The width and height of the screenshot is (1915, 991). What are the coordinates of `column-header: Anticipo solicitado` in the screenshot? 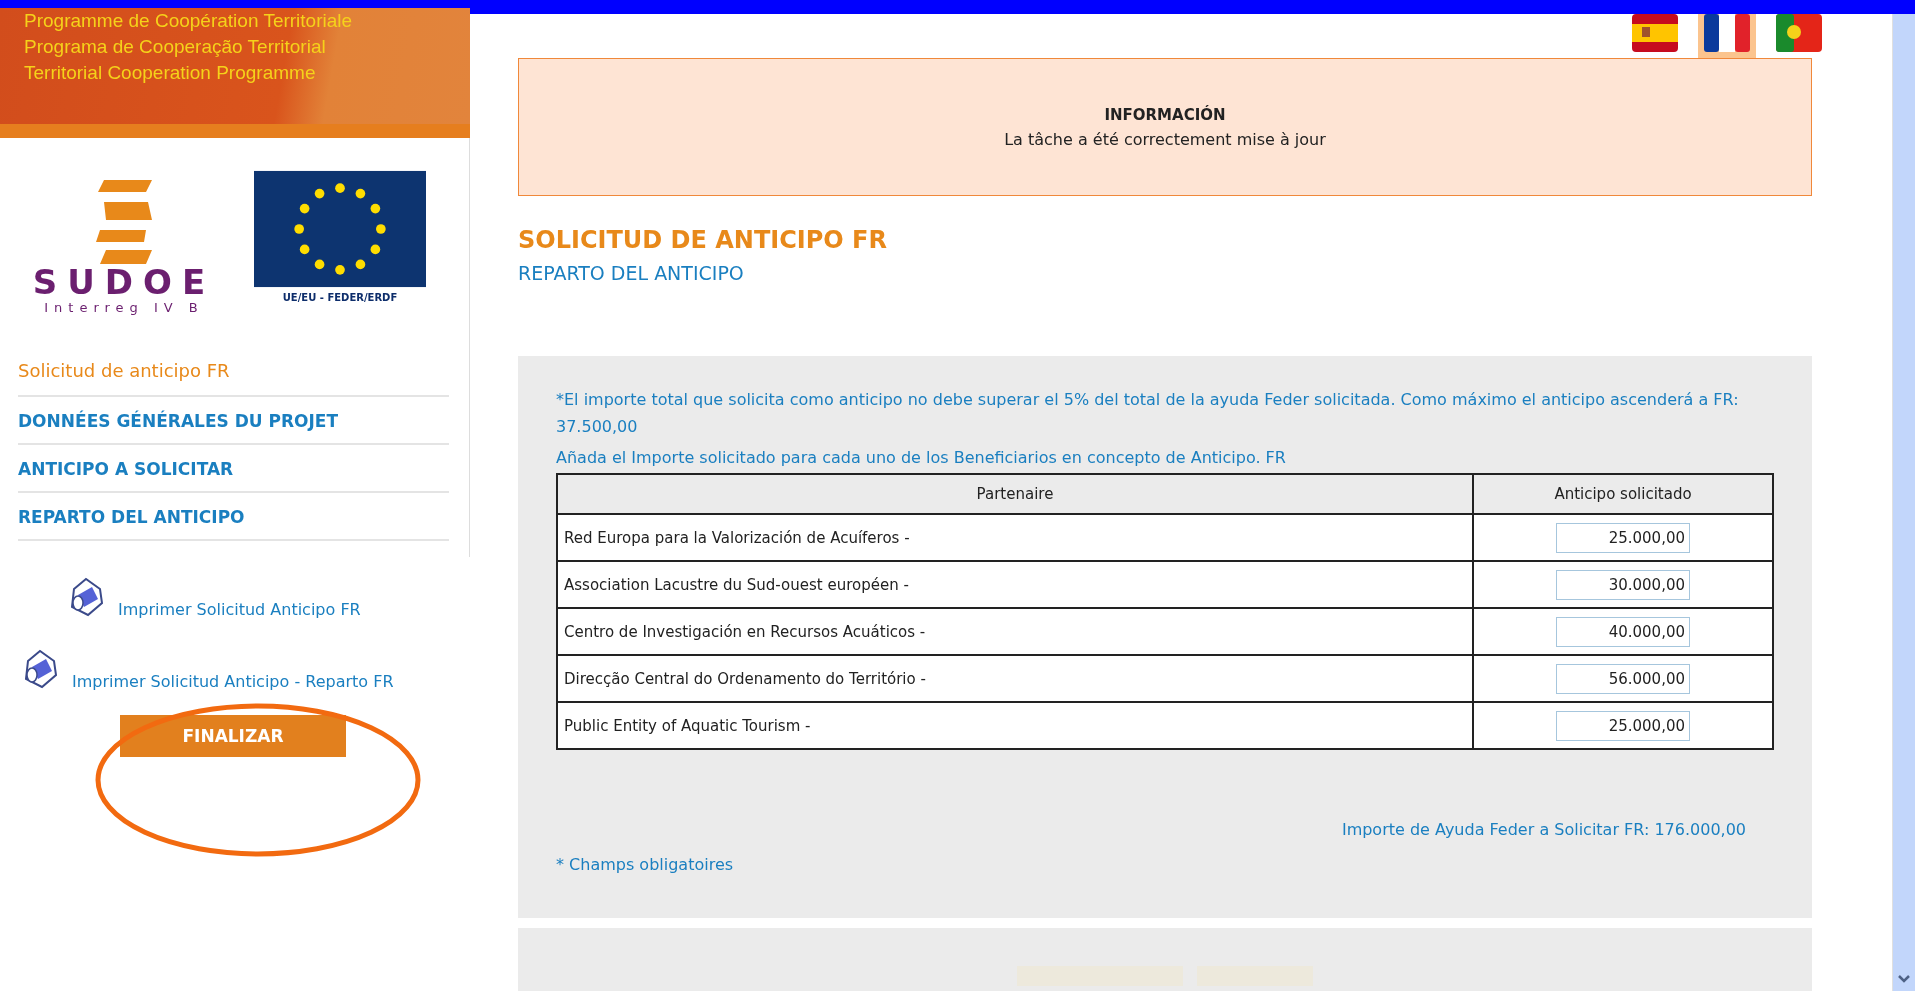 It's located at (1623, 494).